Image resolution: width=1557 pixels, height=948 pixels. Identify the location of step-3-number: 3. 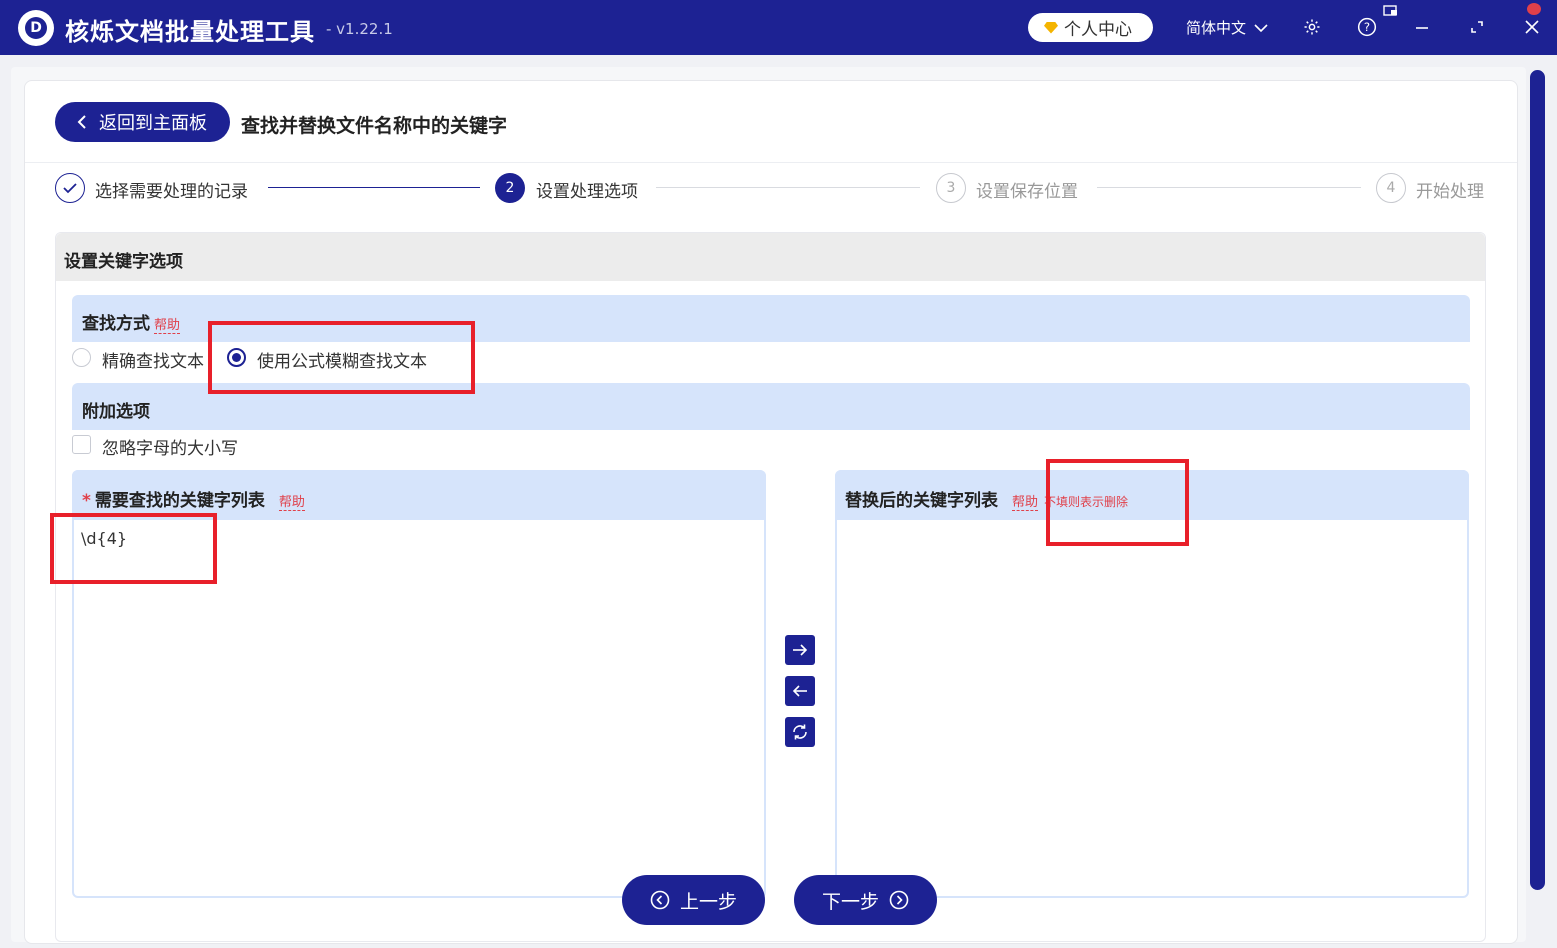
(951, 188).